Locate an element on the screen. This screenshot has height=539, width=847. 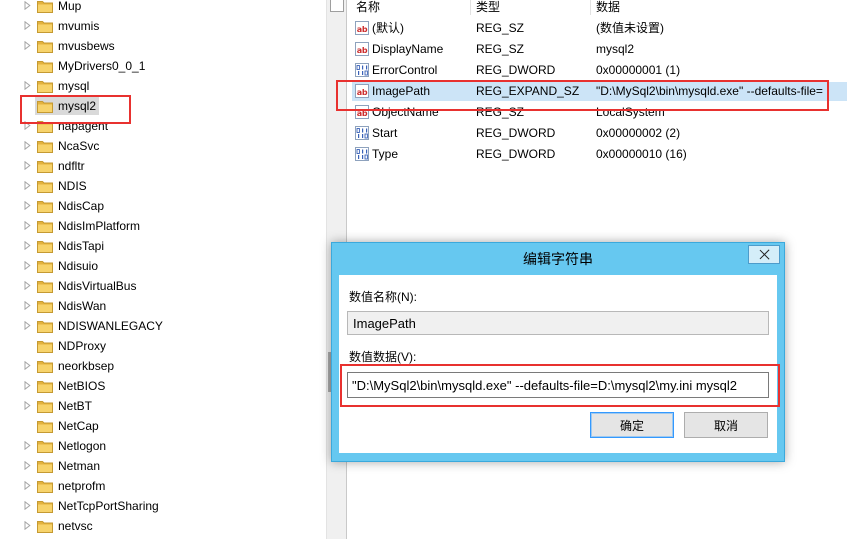
value-row: ab (默认) REG_SZ (数值未设置) is located at coordinates (597, 28).